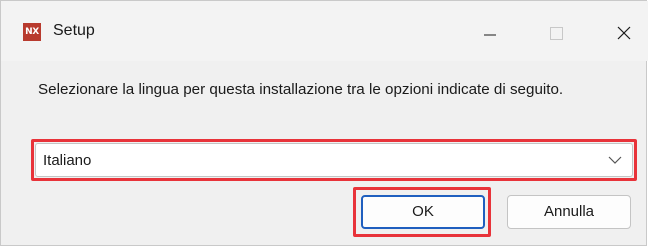  I want to click on maximize-button, so click(557, 32).